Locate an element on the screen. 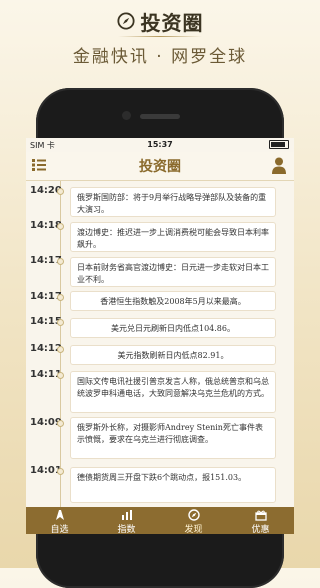  status-bar: SIM 卡 15:37 is located at coordinates (160, 145).